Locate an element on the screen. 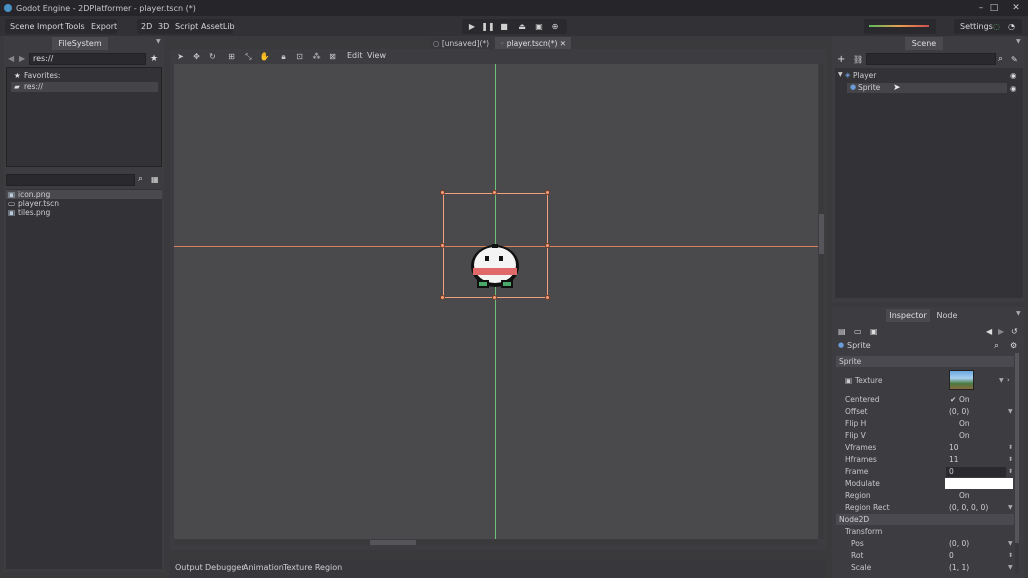  settings-button: Settings is located at coordinates (976, 26).